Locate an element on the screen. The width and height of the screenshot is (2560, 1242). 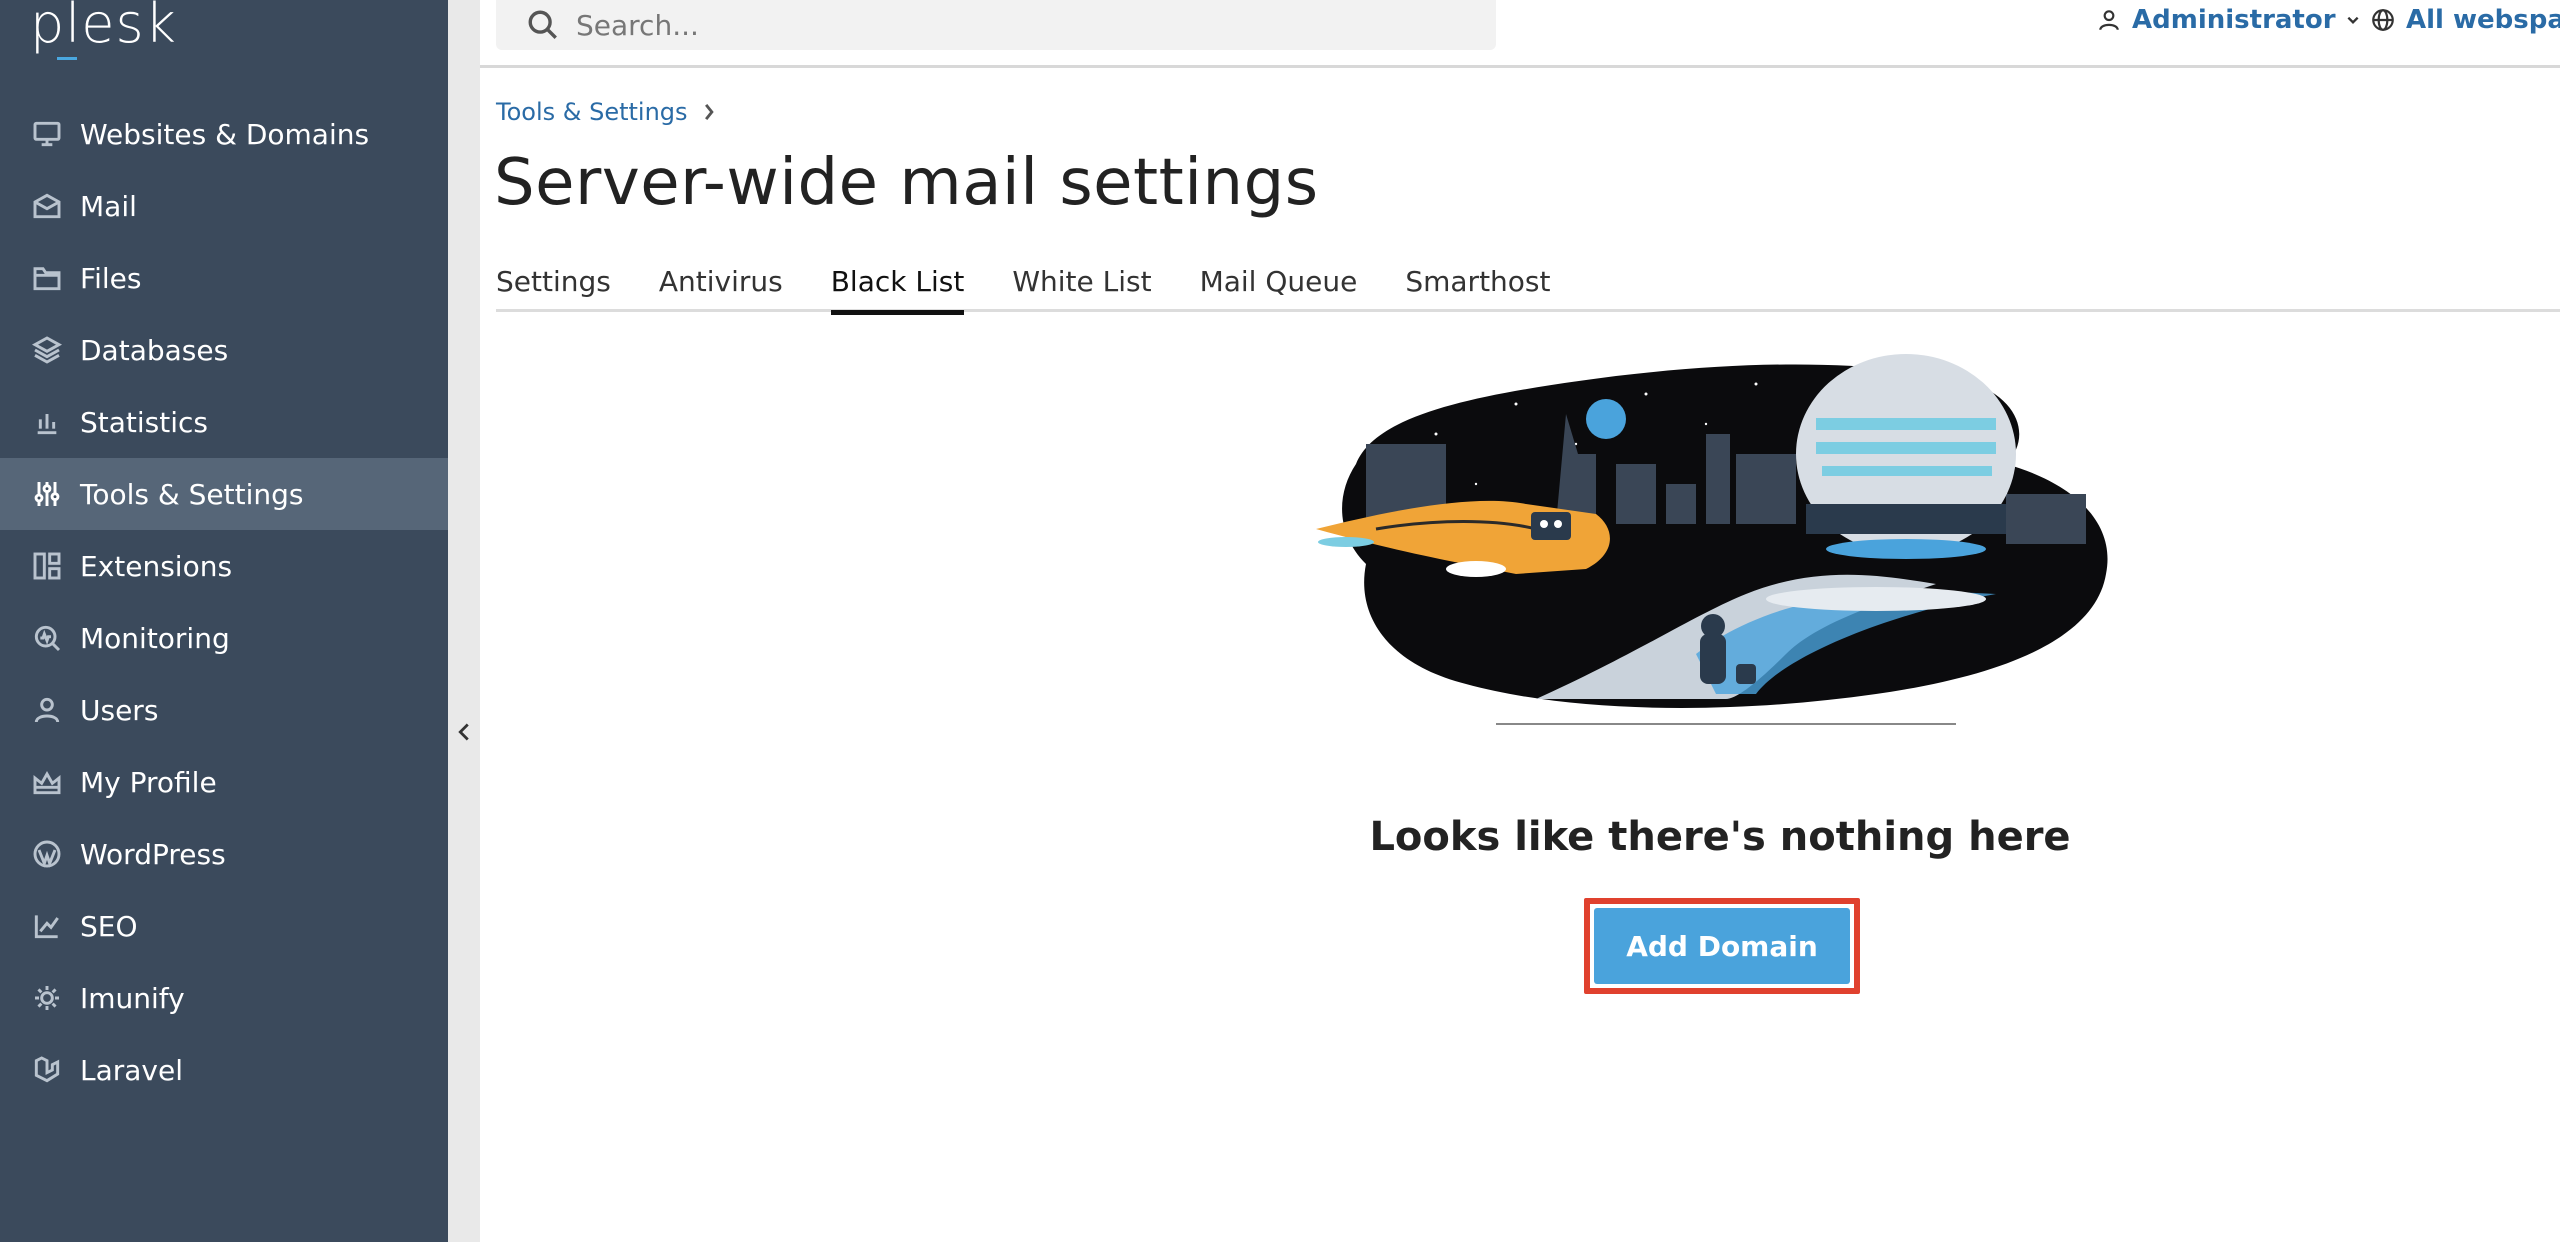
sidebar-item-tools-settings: Tools & Settings is located at coordinates (224, 494).